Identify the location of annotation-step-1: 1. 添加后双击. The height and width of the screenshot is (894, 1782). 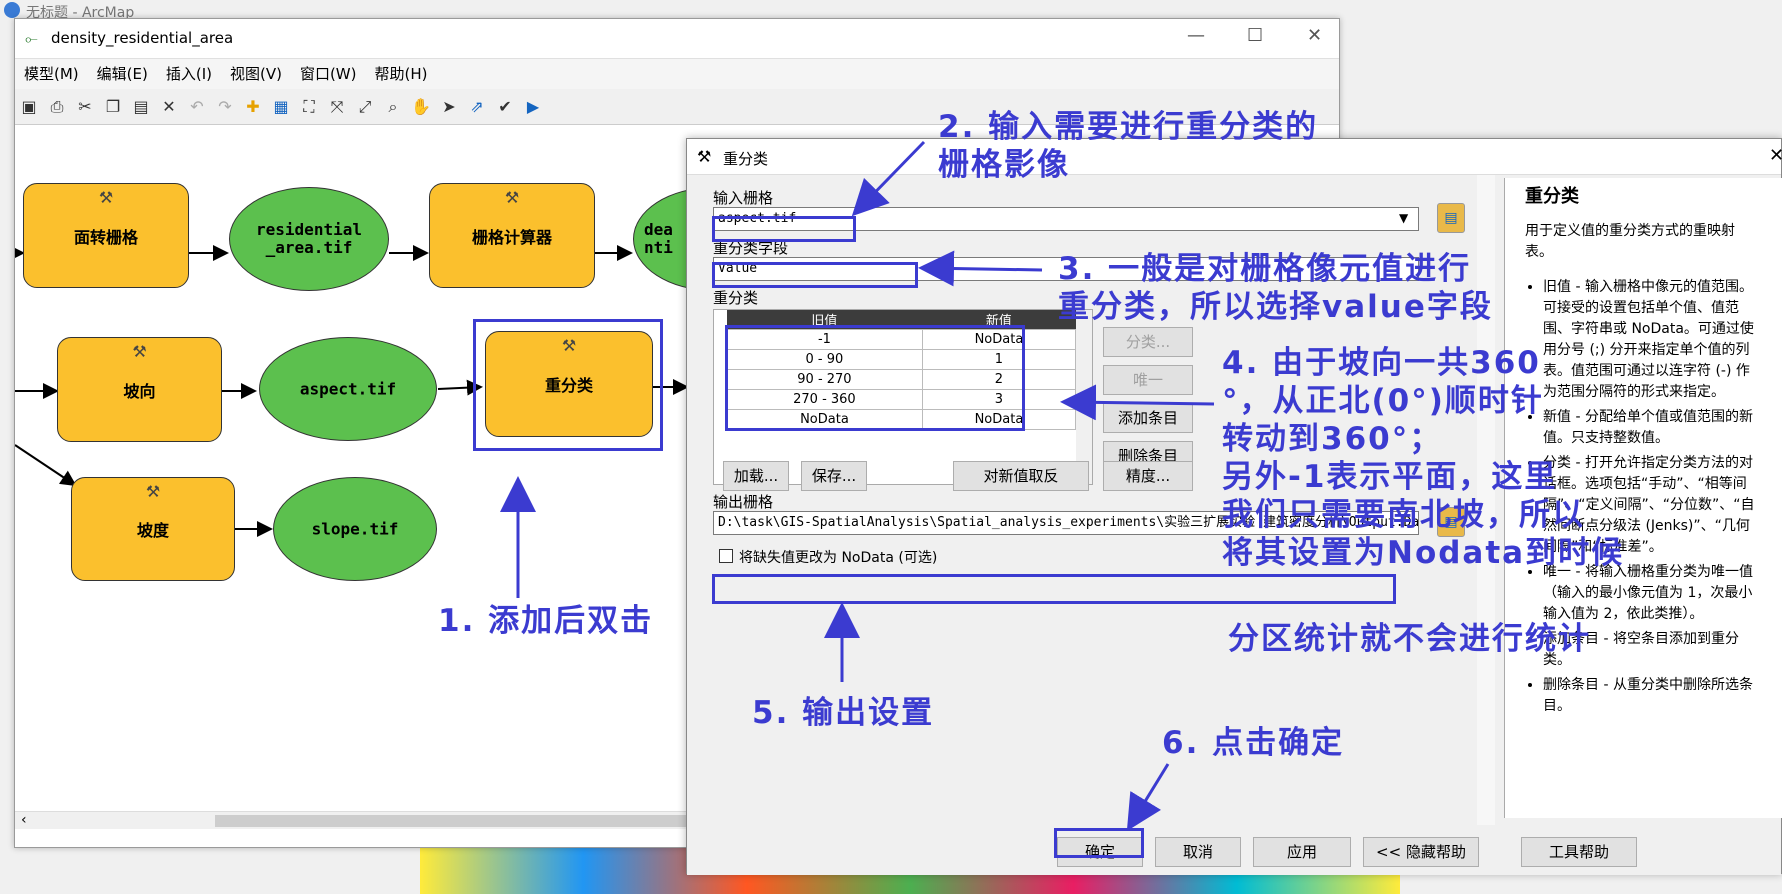
(546, 621).